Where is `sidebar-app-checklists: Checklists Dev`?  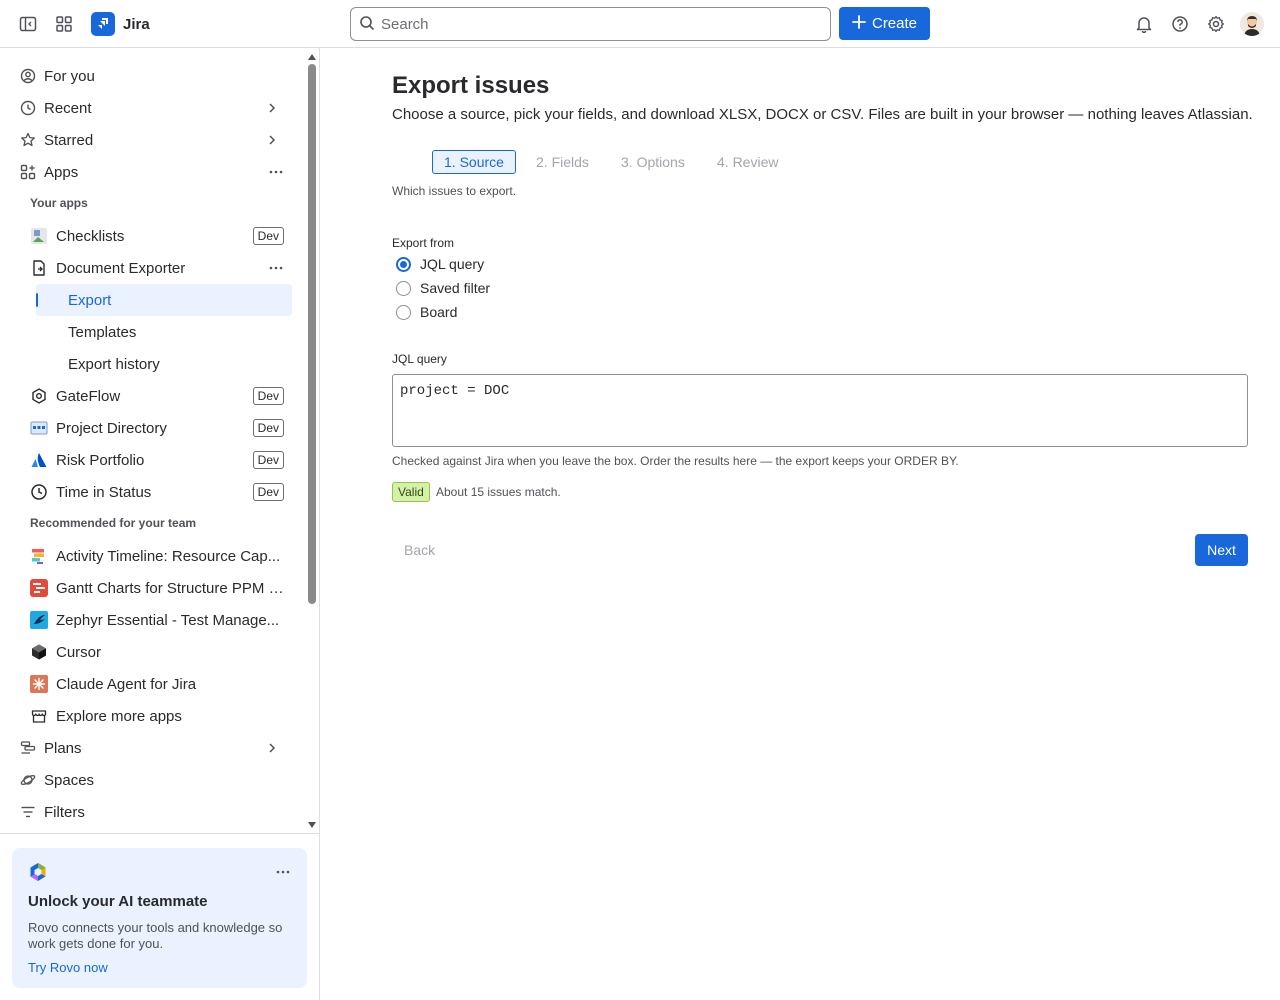 sidebar-app-checklists: Checklists Dev is located at coordinates (158, 236).